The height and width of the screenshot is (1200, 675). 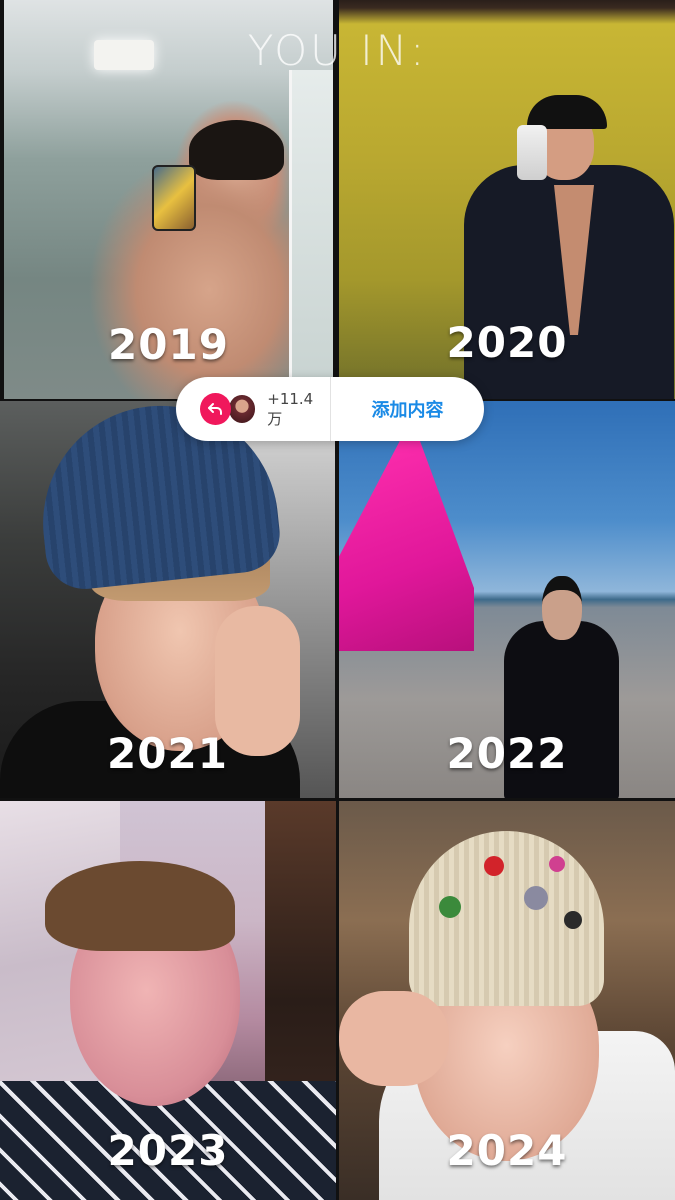 What do you see at coordinates (337, 50) in the screenshot?
I see `overlay-title: YOU IN:` at bounding box center [337, 50].